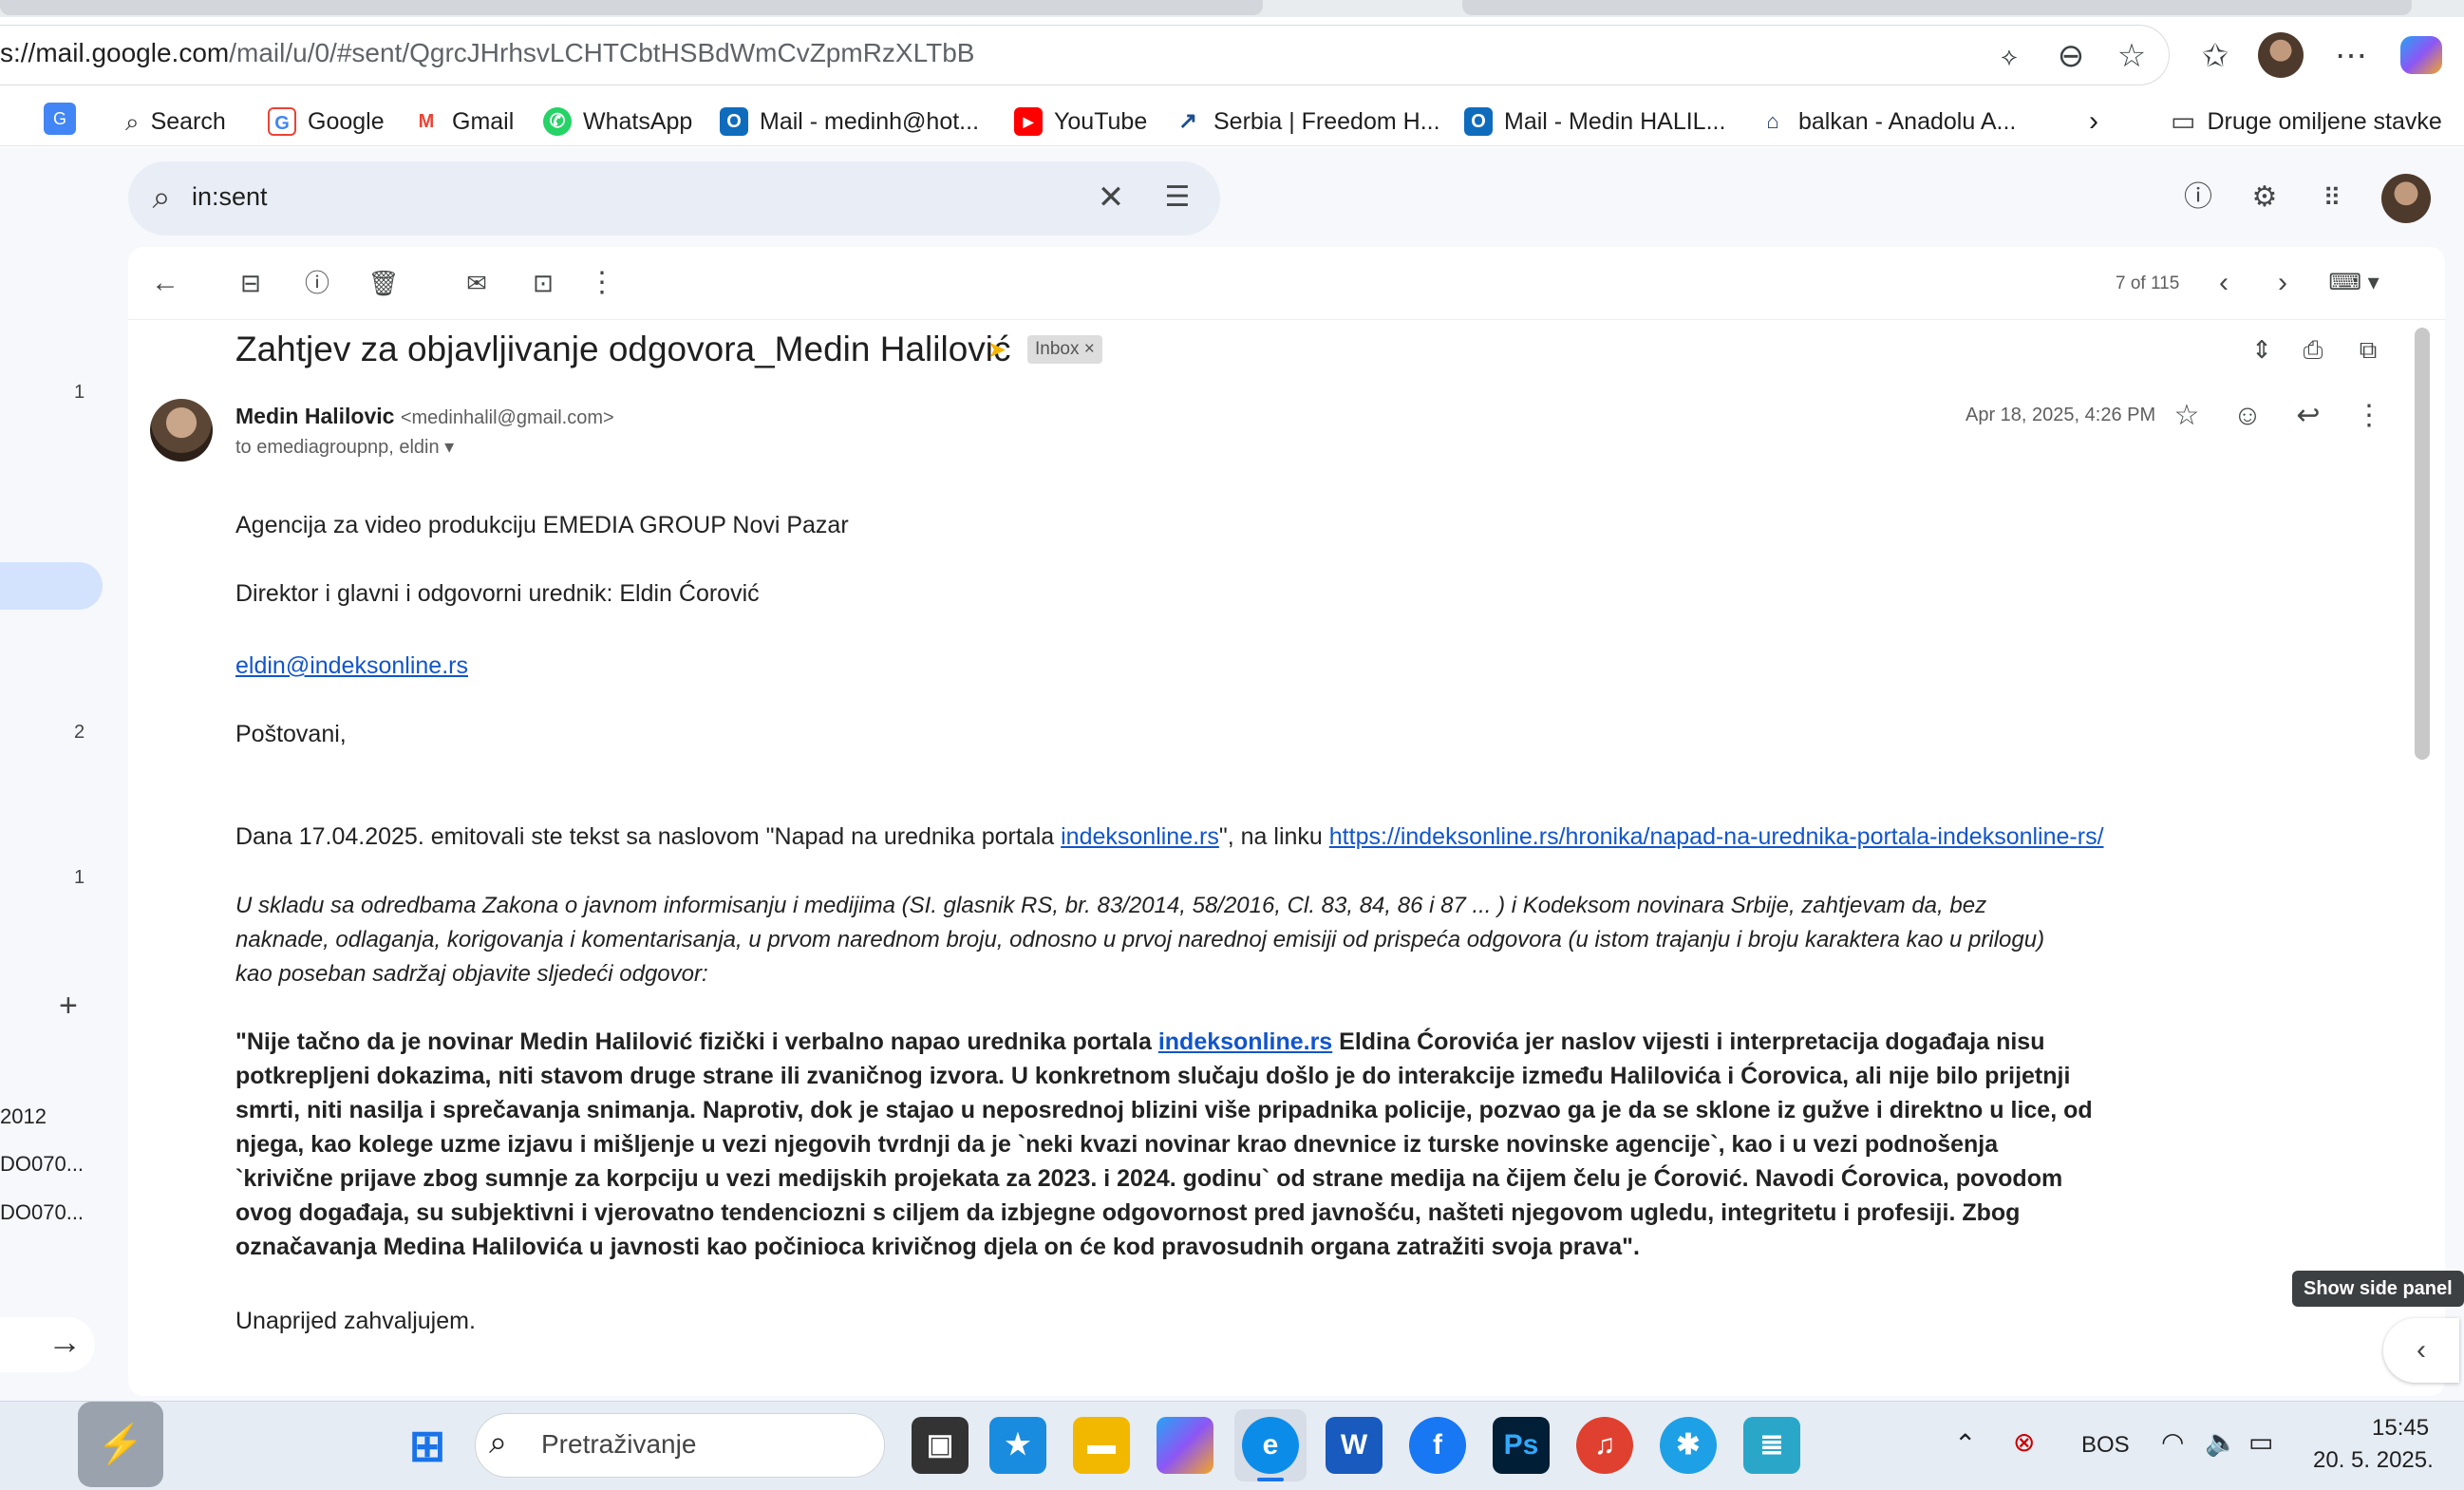 This screenshot has height=1490, width=2464. What do you see at coordinates (2400, 1429) in the screenshot?
I see `clock-time: 15:45` at bounding box center [2400, 1429].